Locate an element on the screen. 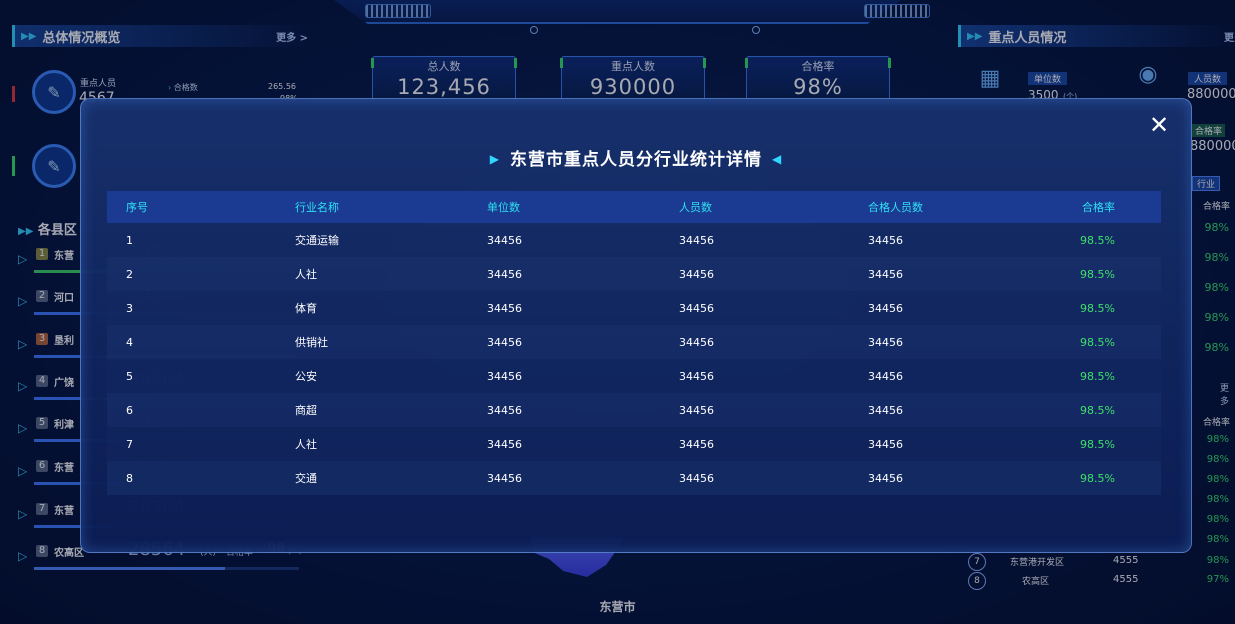  col-header-units: 单位数 is located at coordinates (582, 207).